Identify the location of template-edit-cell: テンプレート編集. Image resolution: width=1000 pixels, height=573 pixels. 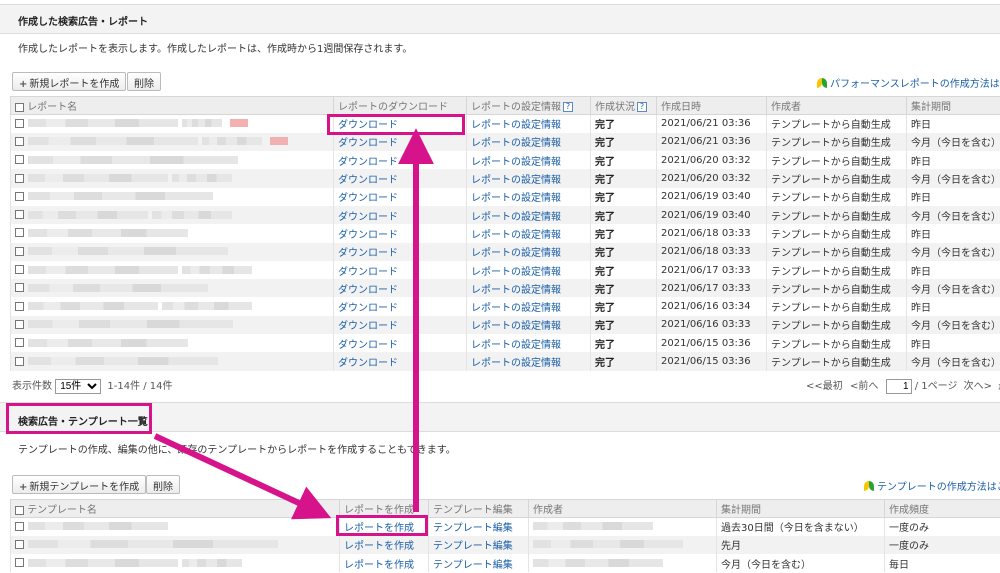
(478, 526).